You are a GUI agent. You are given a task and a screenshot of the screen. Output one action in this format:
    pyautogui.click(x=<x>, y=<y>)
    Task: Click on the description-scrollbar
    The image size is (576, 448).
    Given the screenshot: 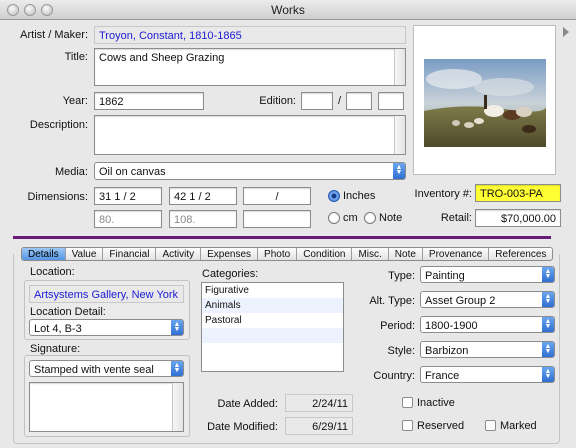 What is the action you would take?
    pyautogui.click(x=399, y=135)
    